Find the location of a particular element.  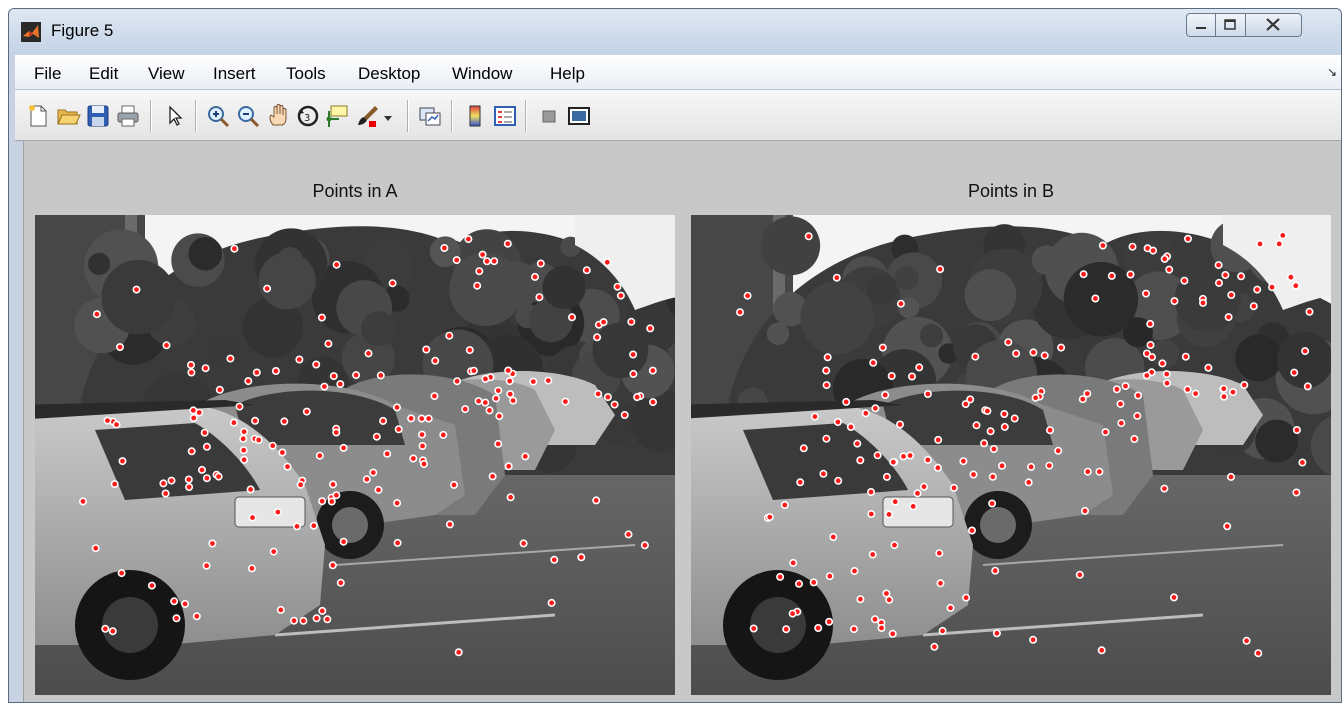

new-figure-icon is located at coordinates (38, 116).